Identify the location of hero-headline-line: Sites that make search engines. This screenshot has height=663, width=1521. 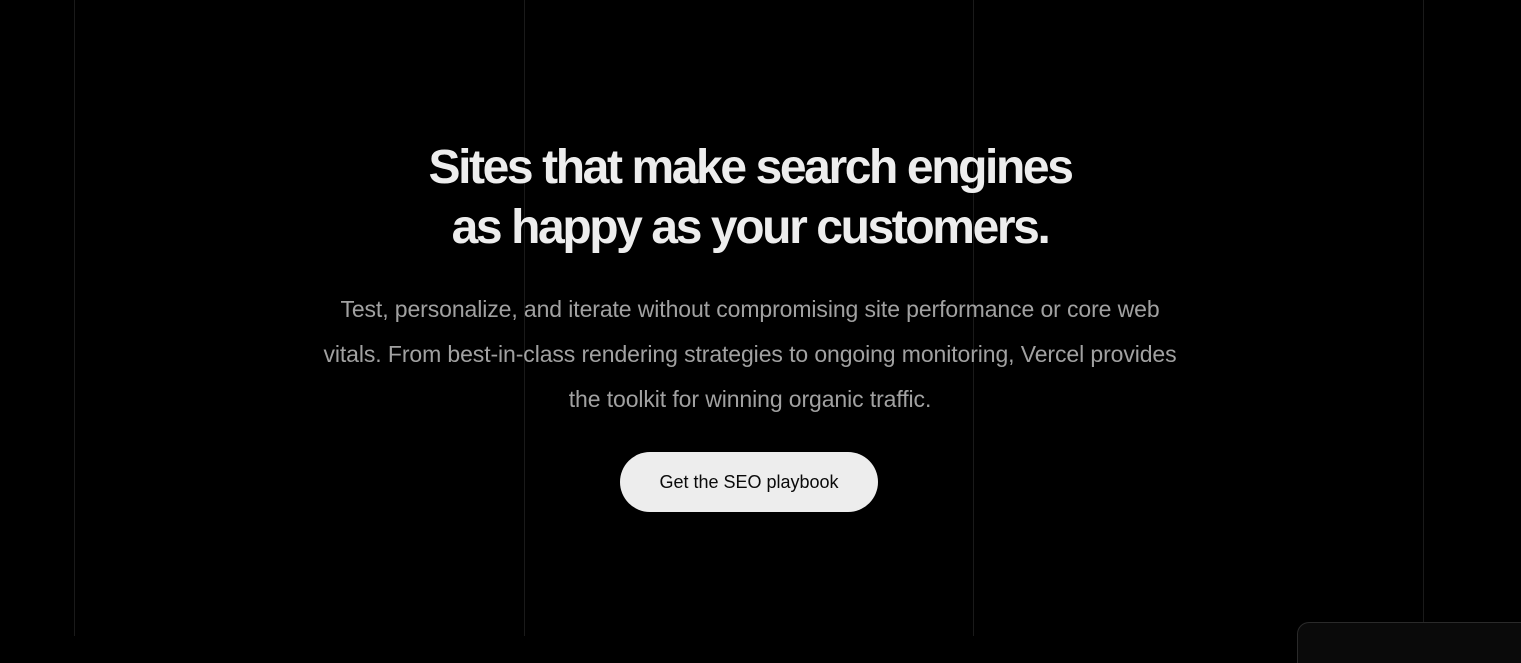
(751, 167).